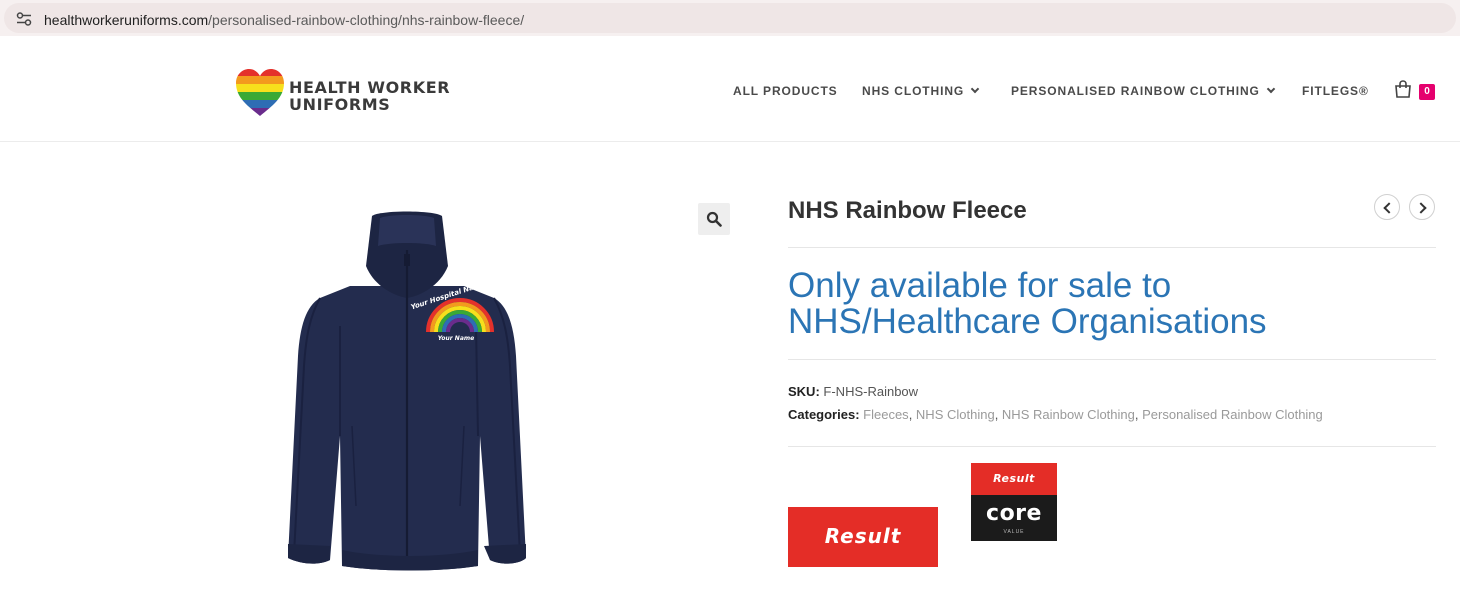  I want to click on category-link-personalised-rainbow-clothing: Personalised Rainbow Clothing, so click(1232, 414).